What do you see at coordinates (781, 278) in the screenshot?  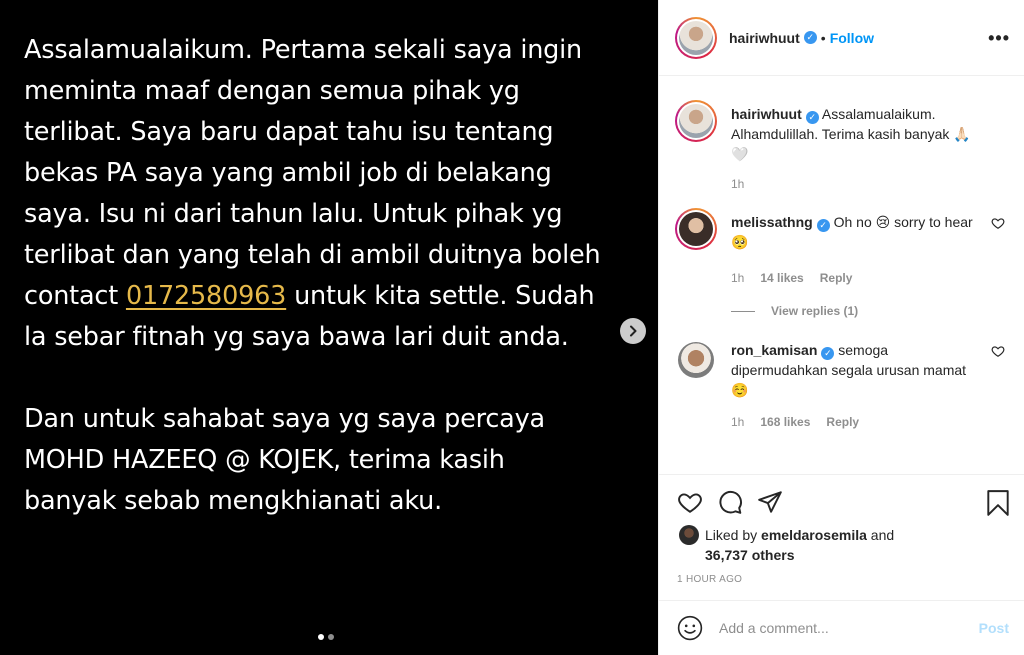 I see `comment-likes: 14 likes` at bounding box center [781, 278].